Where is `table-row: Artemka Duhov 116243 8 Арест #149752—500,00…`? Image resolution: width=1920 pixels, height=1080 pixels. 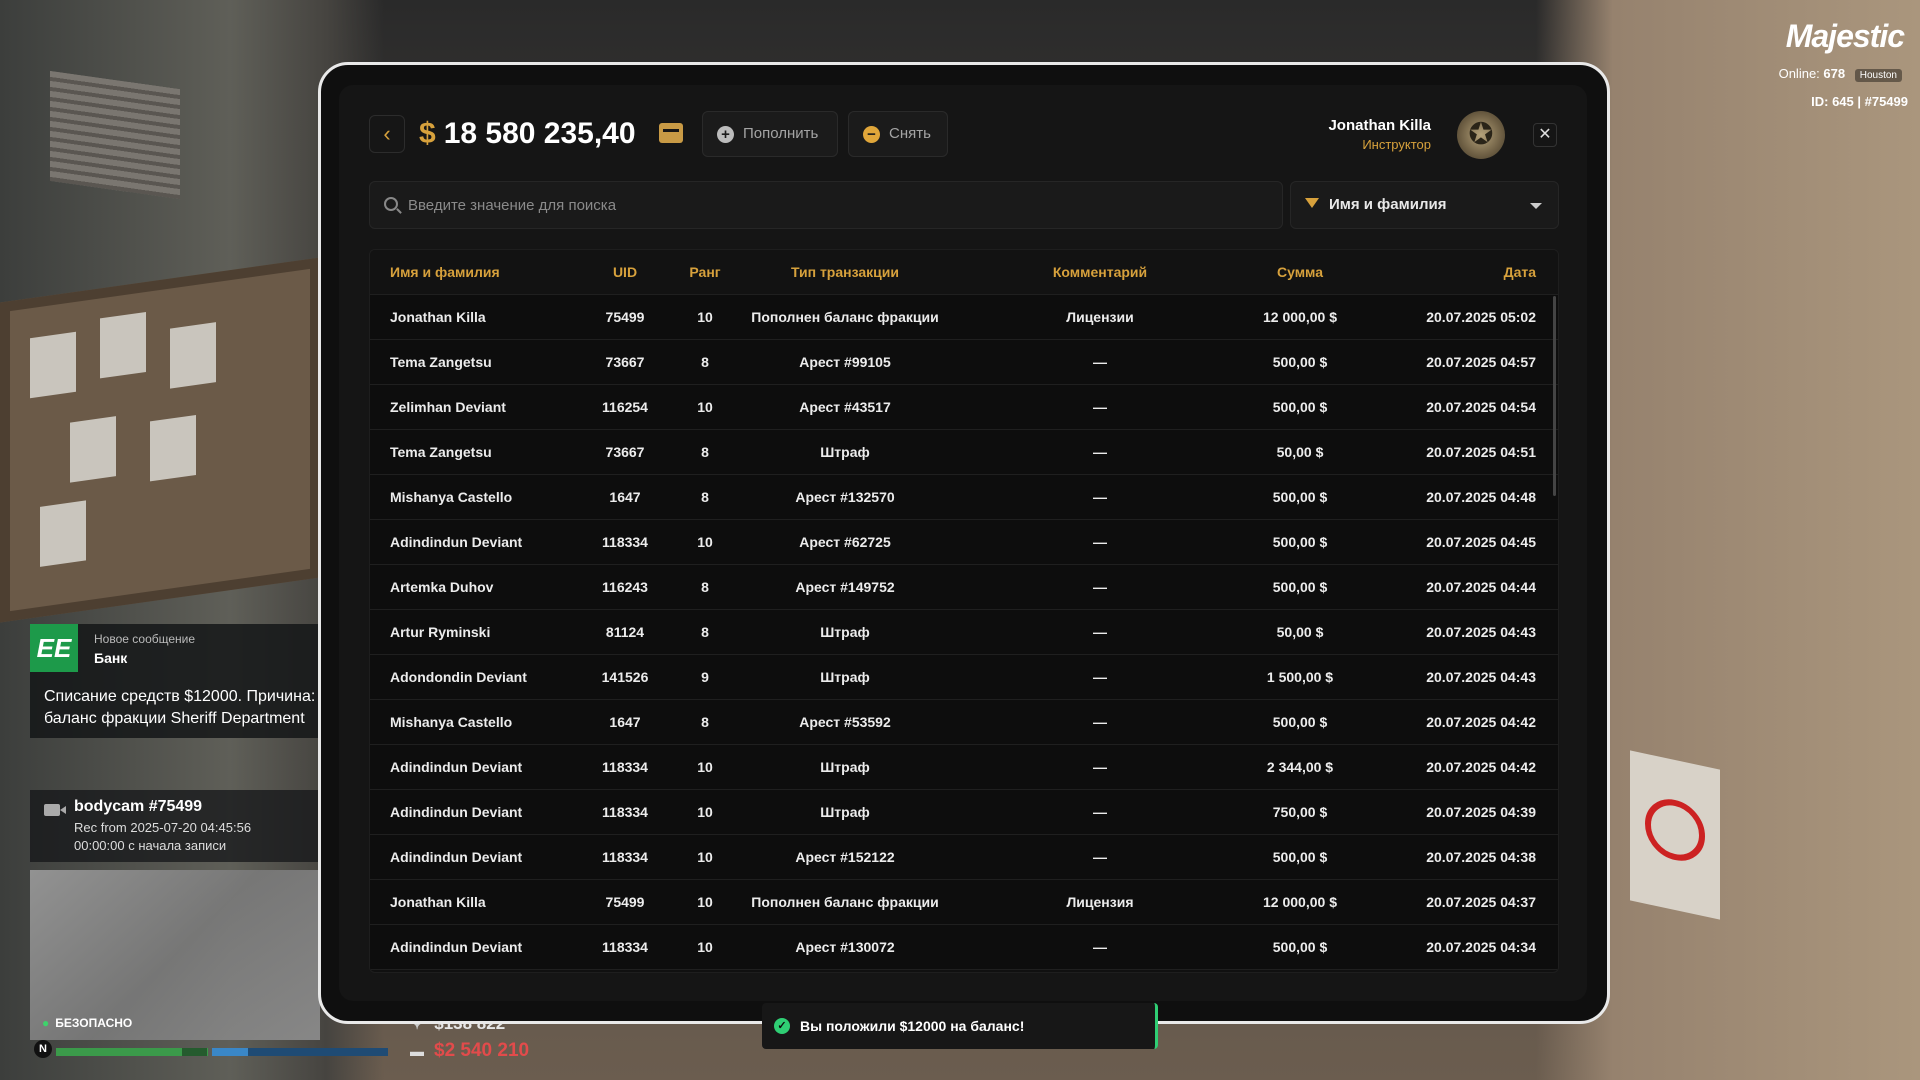
table-row: Artemka Duhov 116243 8 Арест #149752—500,00… is located at coordinates (964, 587).